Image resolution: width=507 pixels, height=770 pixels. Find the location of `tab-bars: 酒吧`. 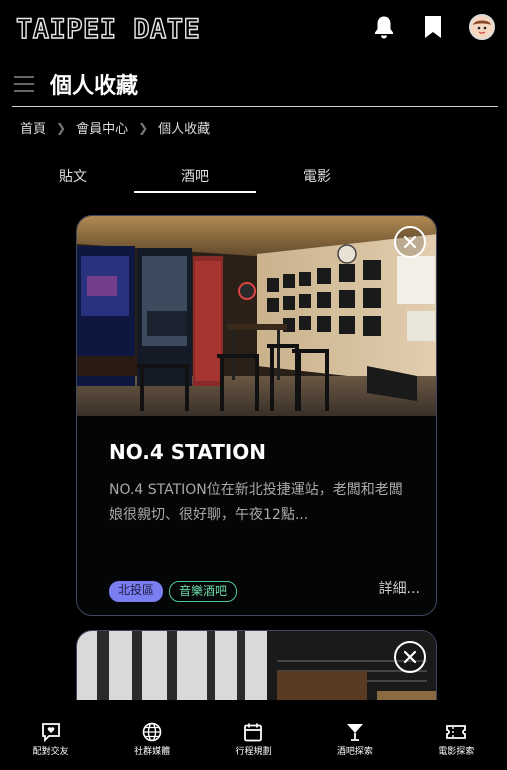

tab-bars: 酒吧 is located at coordinates (195, 178).